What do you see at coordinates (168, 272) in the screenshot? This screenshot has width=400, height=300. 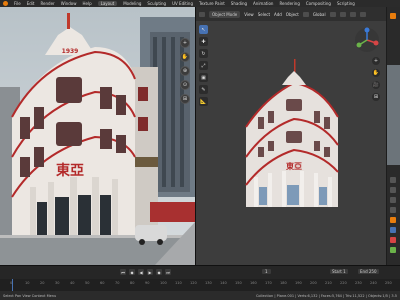 I see `jump-end-icon: ⏭` at bounding box center [168, 272].